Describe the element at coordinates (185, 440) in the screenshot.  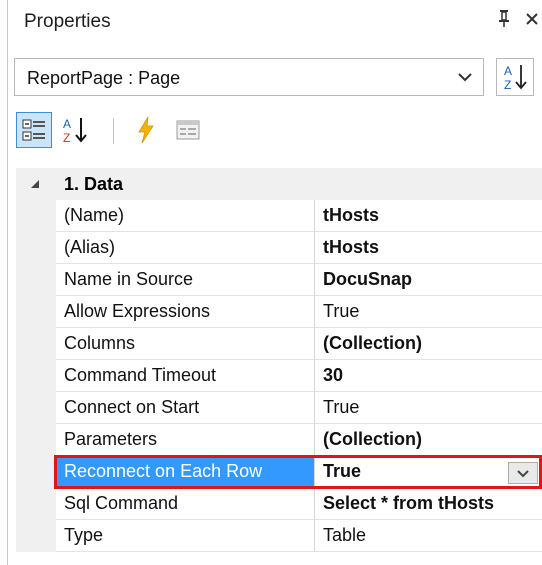
I see `property-name-cell: Parameters` at that location.